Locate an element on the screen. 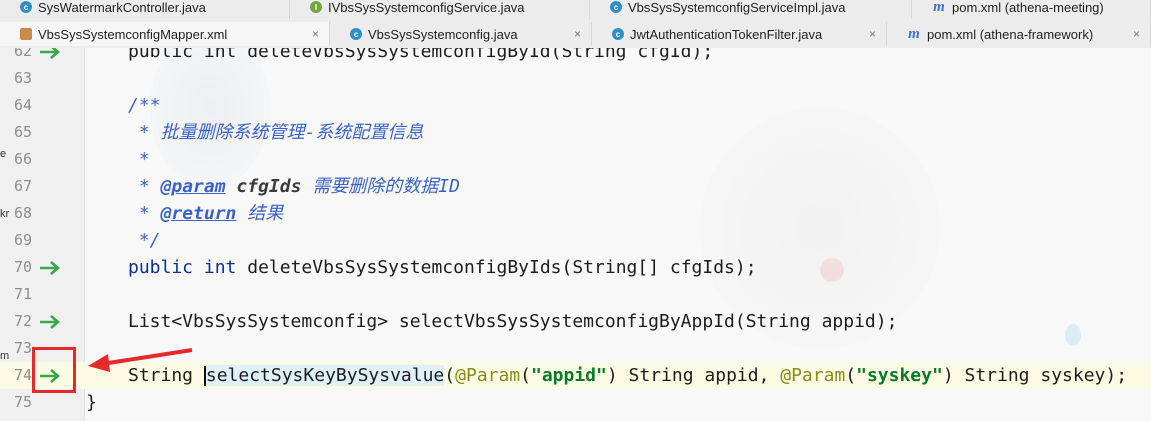 The image size is (1151, 421). javadoc-param-name: cfgIds is located at coordinates (269, 186).